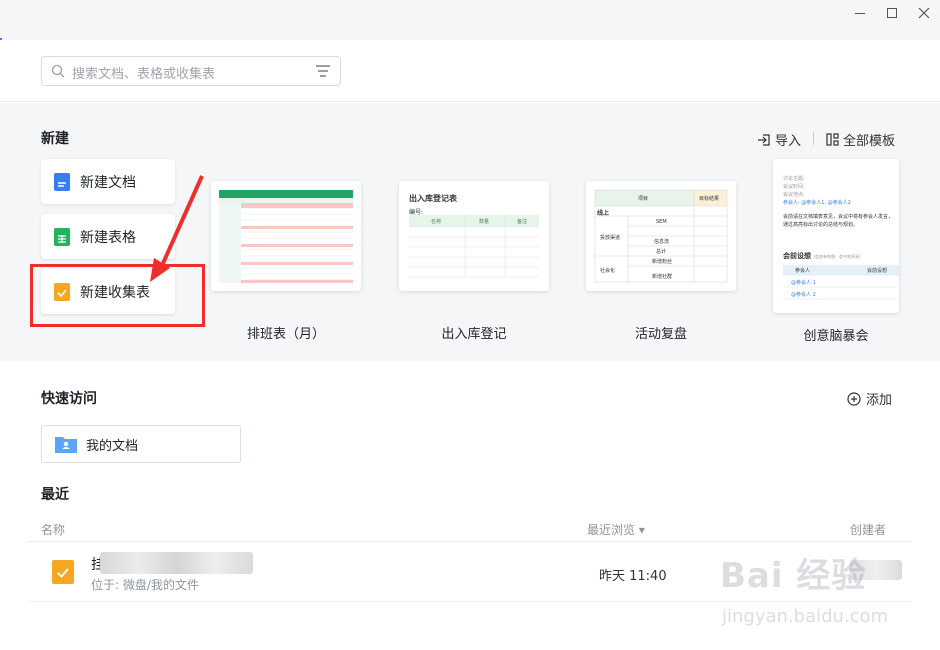  What do you see at coordinates (643, 199) in the screenshot?
I see `review-cell-project: 项目` at bounding box center [643, 199].